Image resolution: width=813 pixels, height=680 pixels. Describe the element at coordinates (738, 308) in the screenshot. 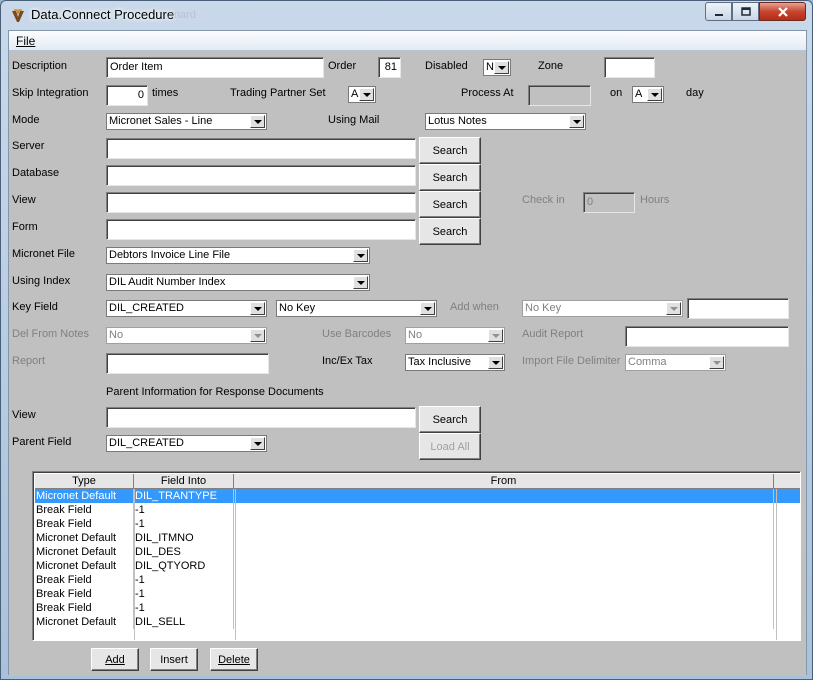

I see `add-when-input` at that location.